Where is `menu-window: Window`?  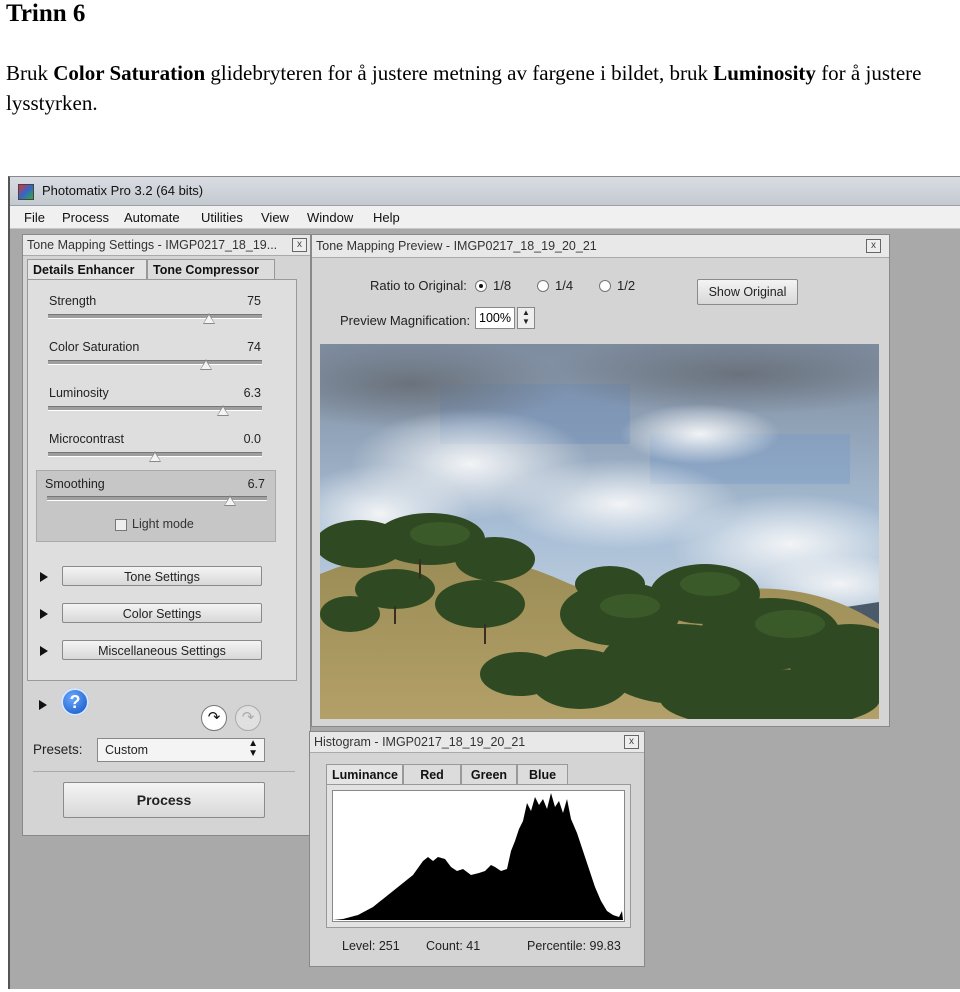 menu-window: Window is located at coordinates (330, 217).